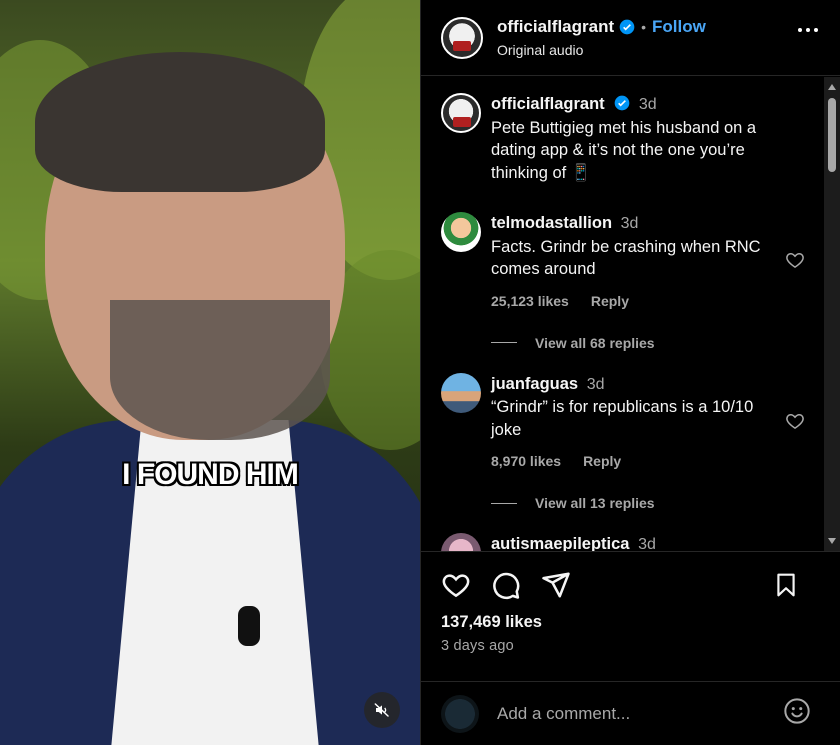  I want to click on header-username: officialflagrant, so click(555, 27).